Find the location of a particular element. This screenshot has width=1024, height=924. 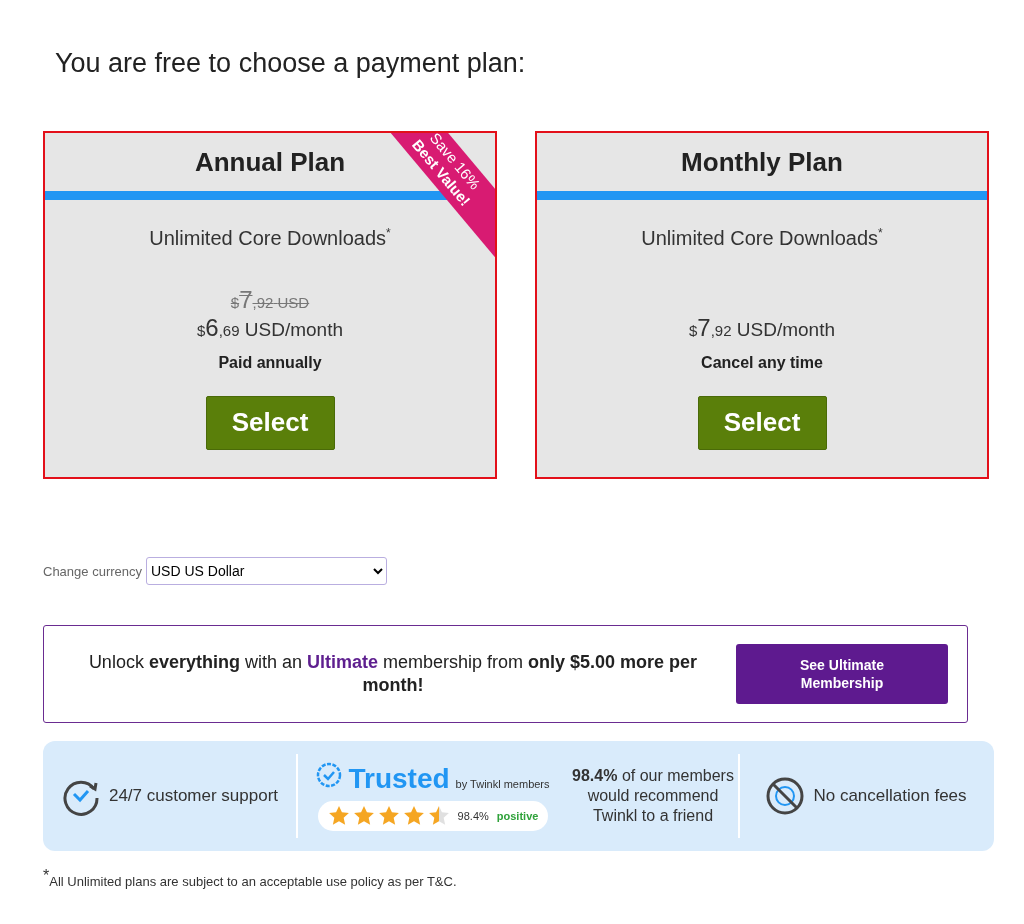

price: $6,69 USD/month is located at coordinates (269, 327).